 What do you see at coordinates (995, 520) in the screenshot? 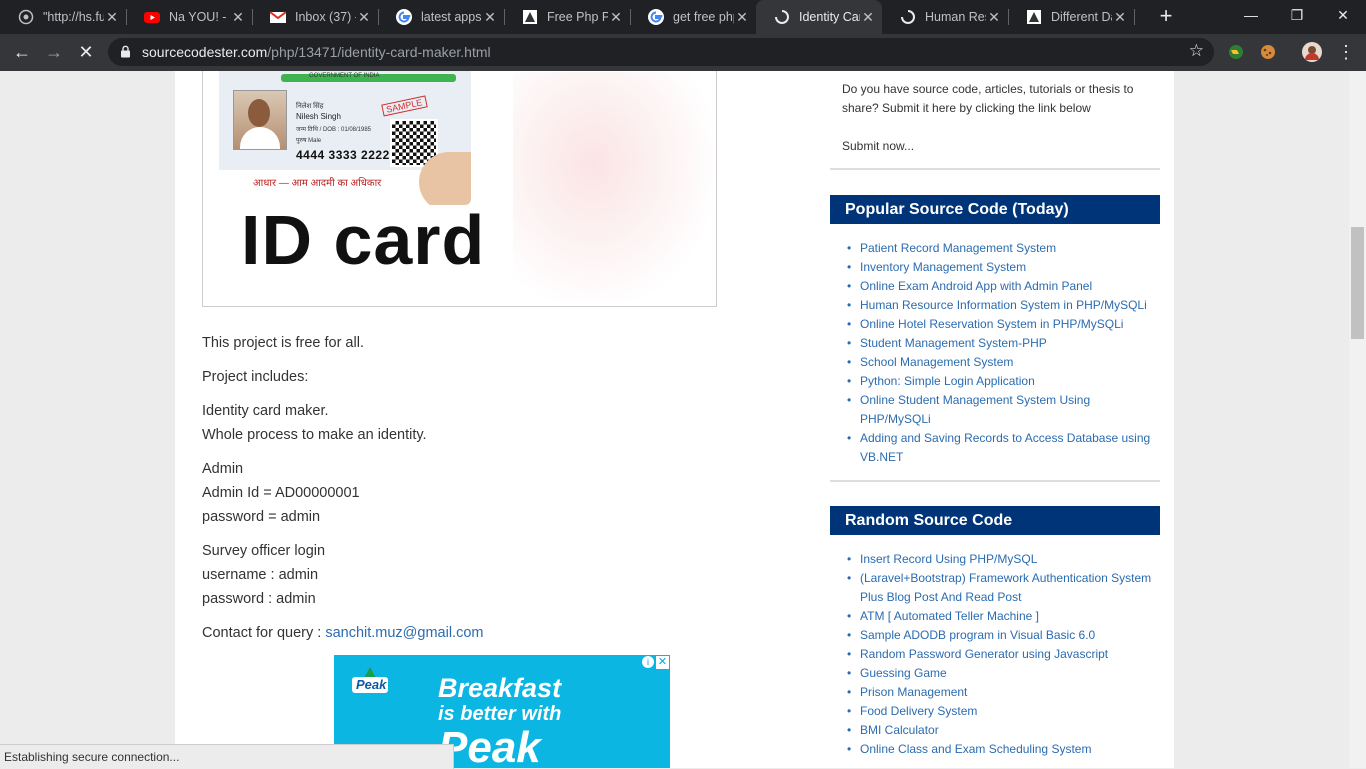
I see `random-heading: Random Source Code` at bounding box center [995, 520].